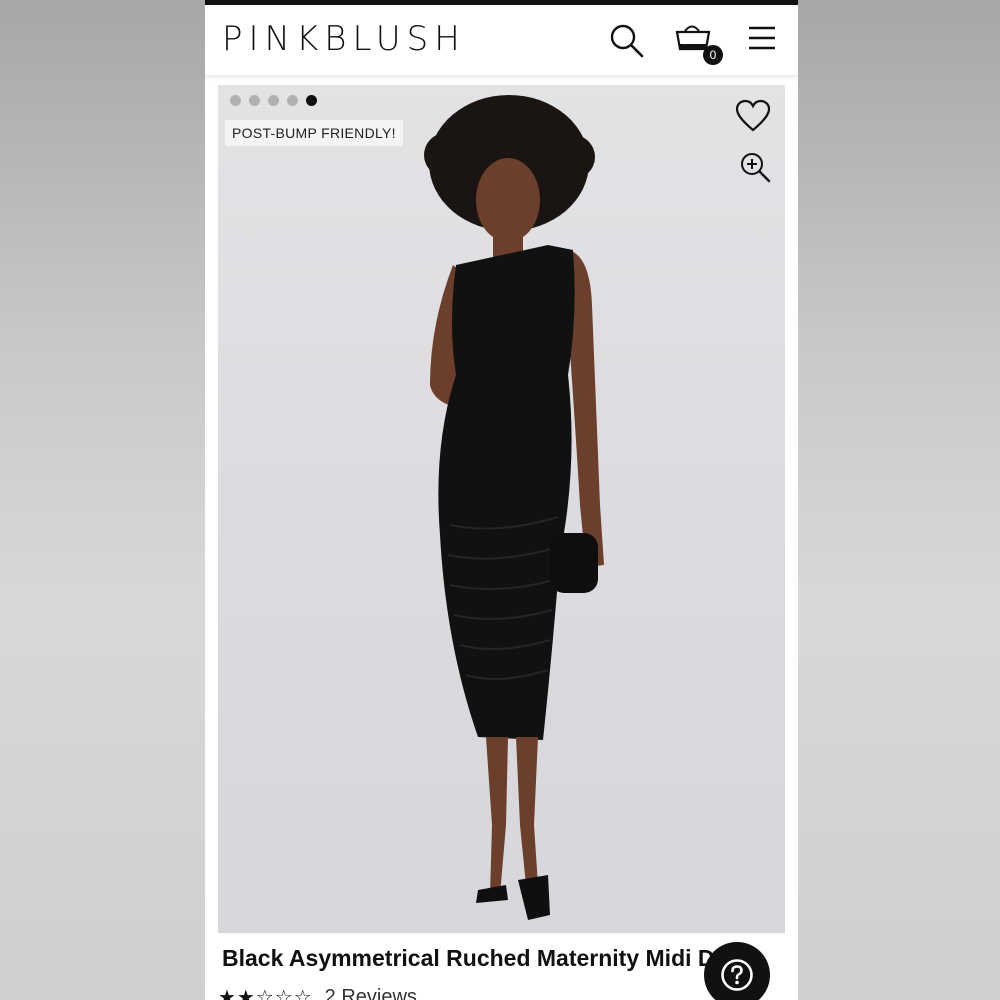 This screenshot has width=1000, height=1000. Describe the element at coordinates (755, 169) in the screenshot. I see `zoom-in-icon` at that location.